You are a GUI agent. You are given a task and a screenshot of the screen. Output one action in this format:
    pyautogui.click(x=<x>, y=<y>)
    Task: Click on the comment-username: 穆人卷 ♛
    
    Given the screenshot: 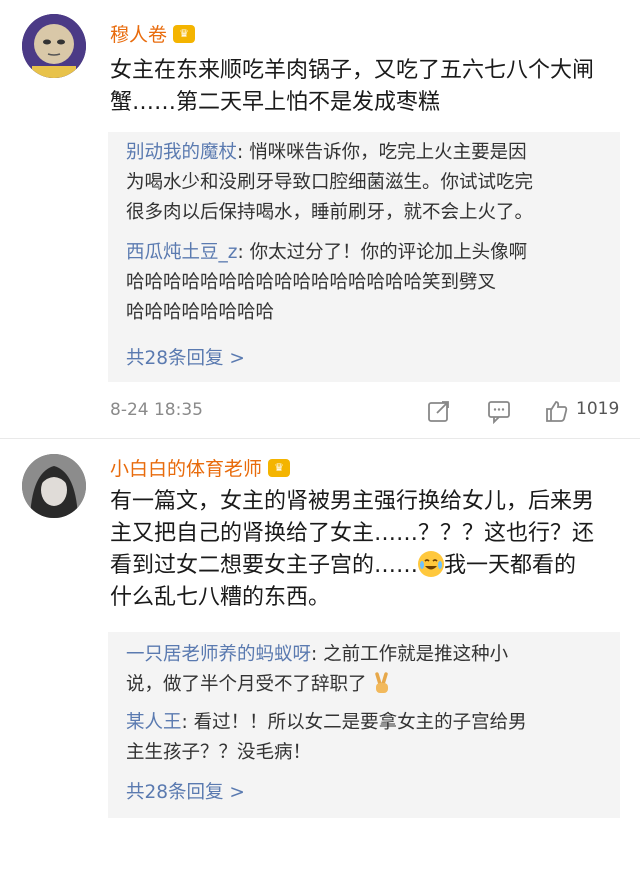 What is the action you would take?
    pyautogui.click(x=153, y=33)
    